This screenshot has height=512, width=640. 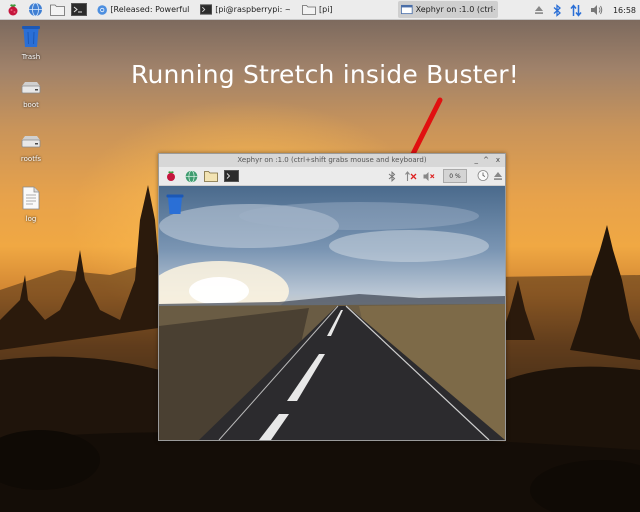 I want to click on inner-web-browser-launcher, so click(x=191, y=176).